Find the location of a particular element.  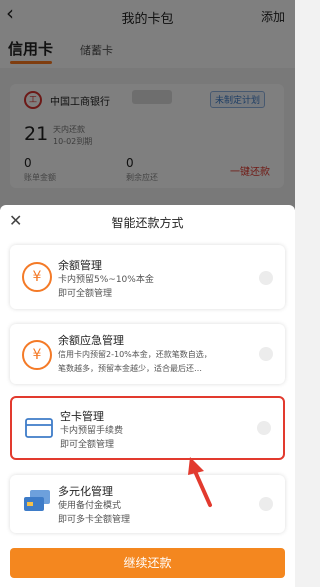

option-desc-line2: 即可多卡全额管理 is located at coordinates (94, 520).